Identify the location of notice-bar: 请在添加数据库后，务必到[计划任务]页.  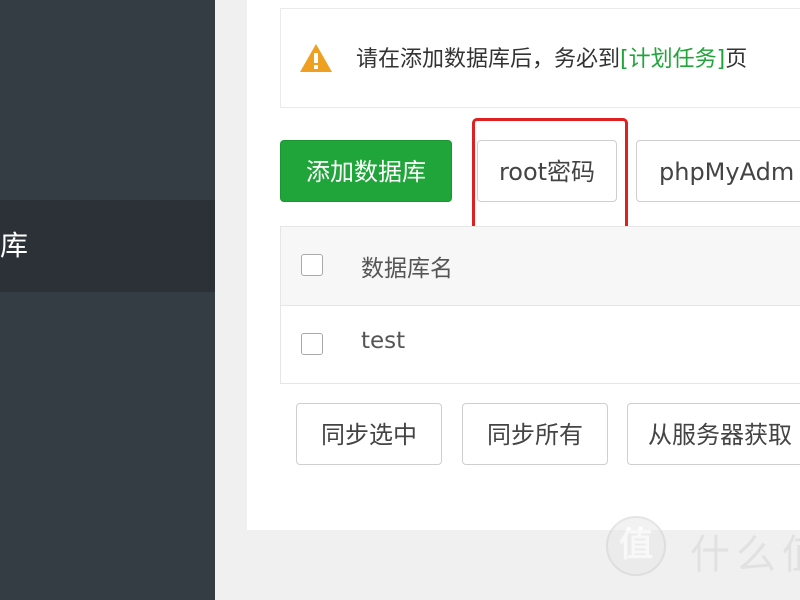
(540, 58).